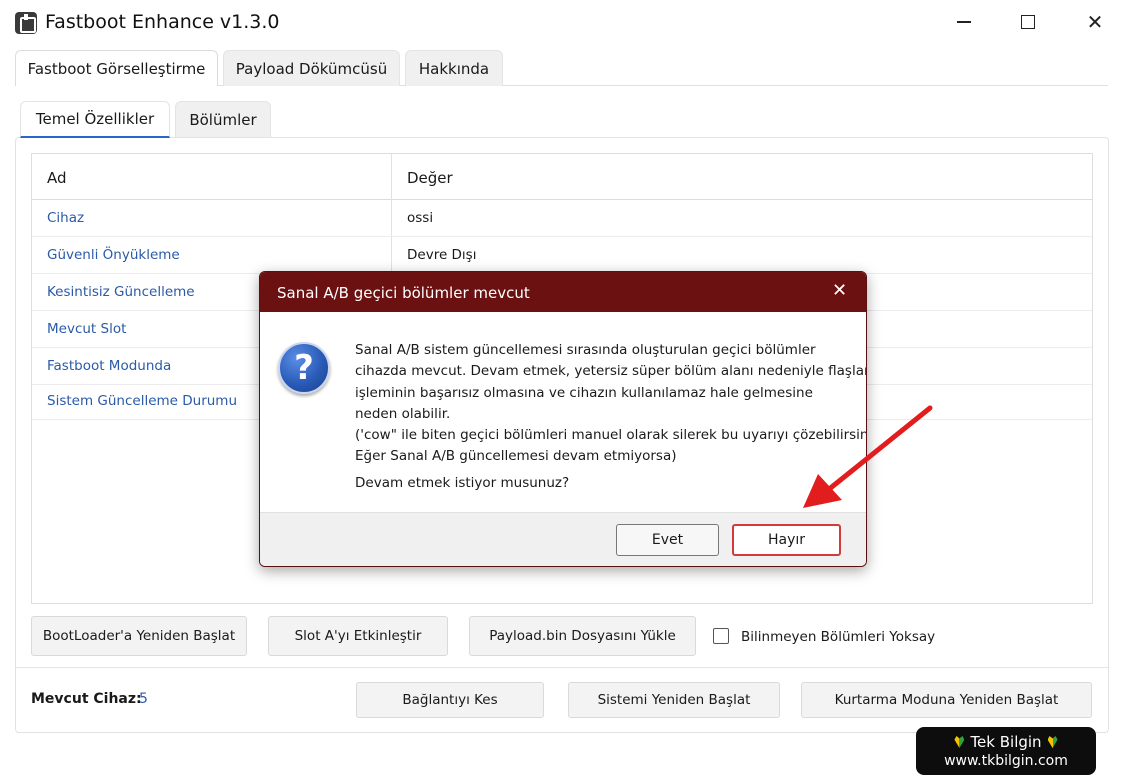  What do you see at coordinates (162, 22) in the screenshot?
I see `window-title: Fastboot Enhance v1.3.0` at bounding box center [162, 22].